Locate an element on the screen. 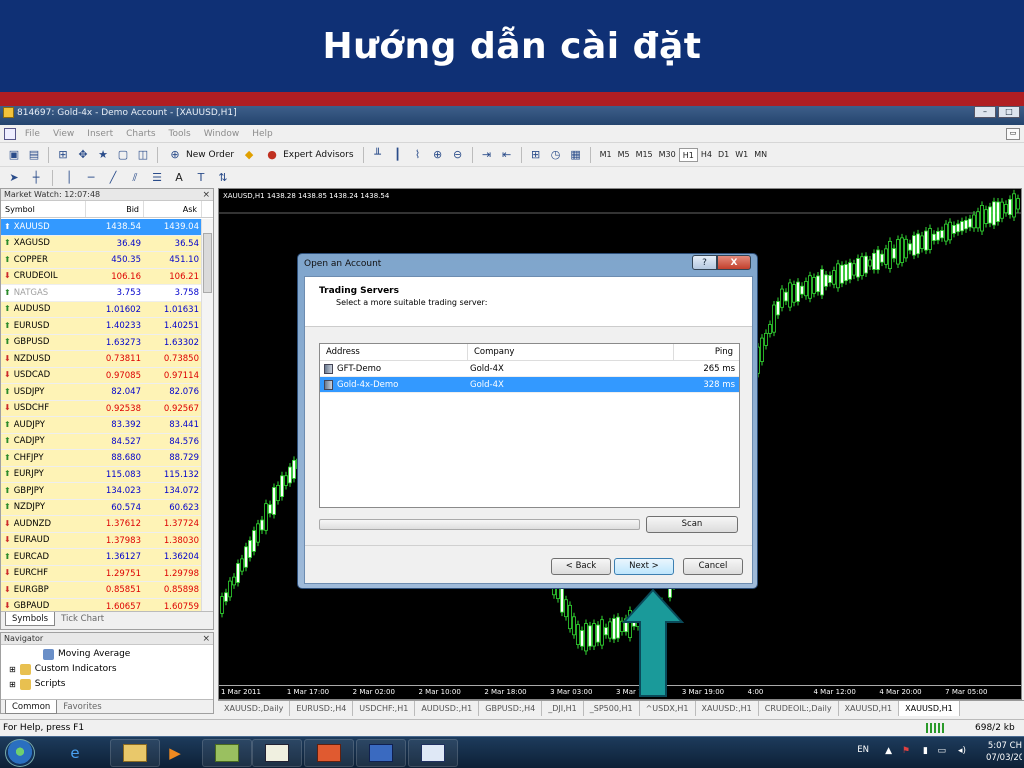 The width and height of the screenshot is (1024, 768). auto-scroll-icon: ⇥ is located at coordinates (487, 155).